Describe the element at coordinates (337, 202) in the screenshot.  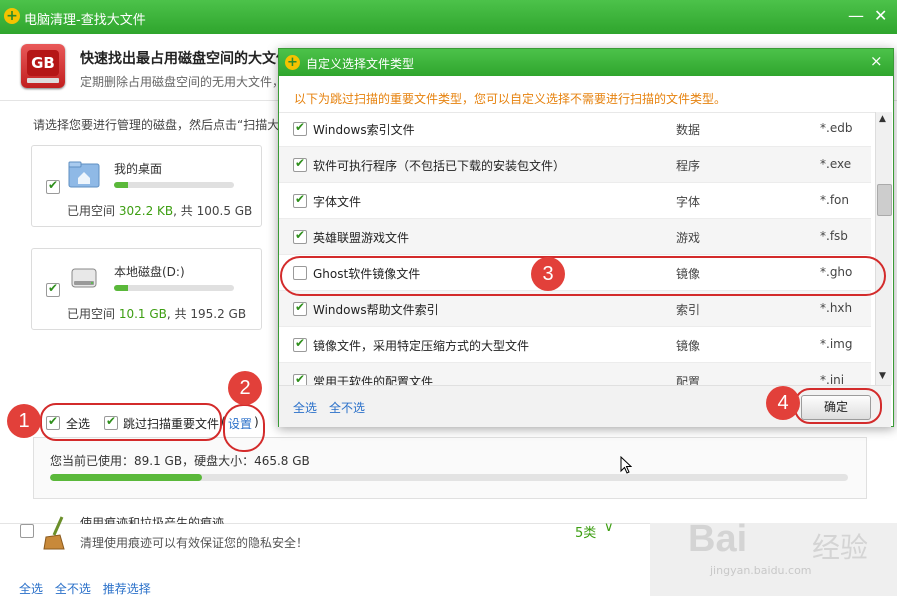
I see `file-type-name: 字体文件` at that location.